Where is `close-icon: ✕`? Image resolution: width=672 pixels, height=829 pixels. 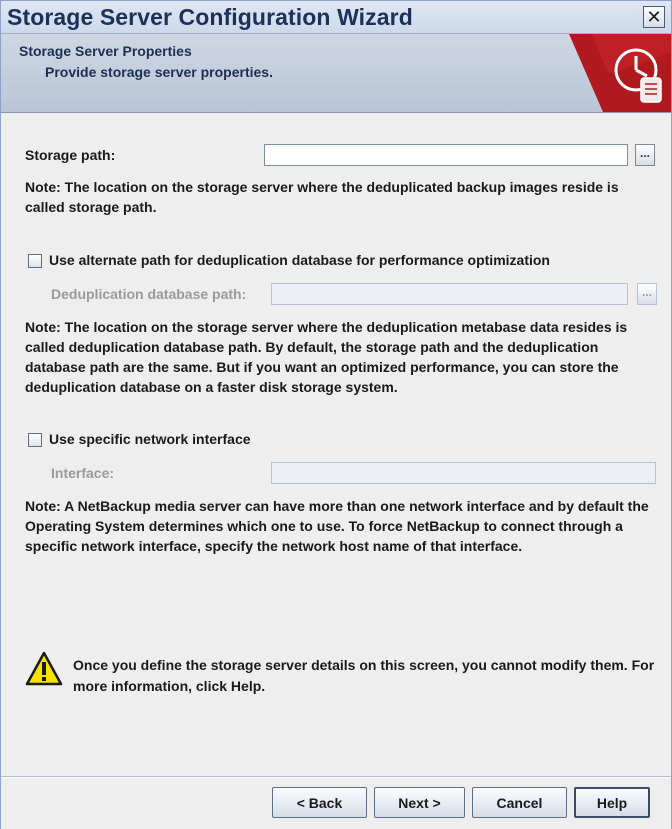 close-icon: ✕ is located at coordinates (654, 17).